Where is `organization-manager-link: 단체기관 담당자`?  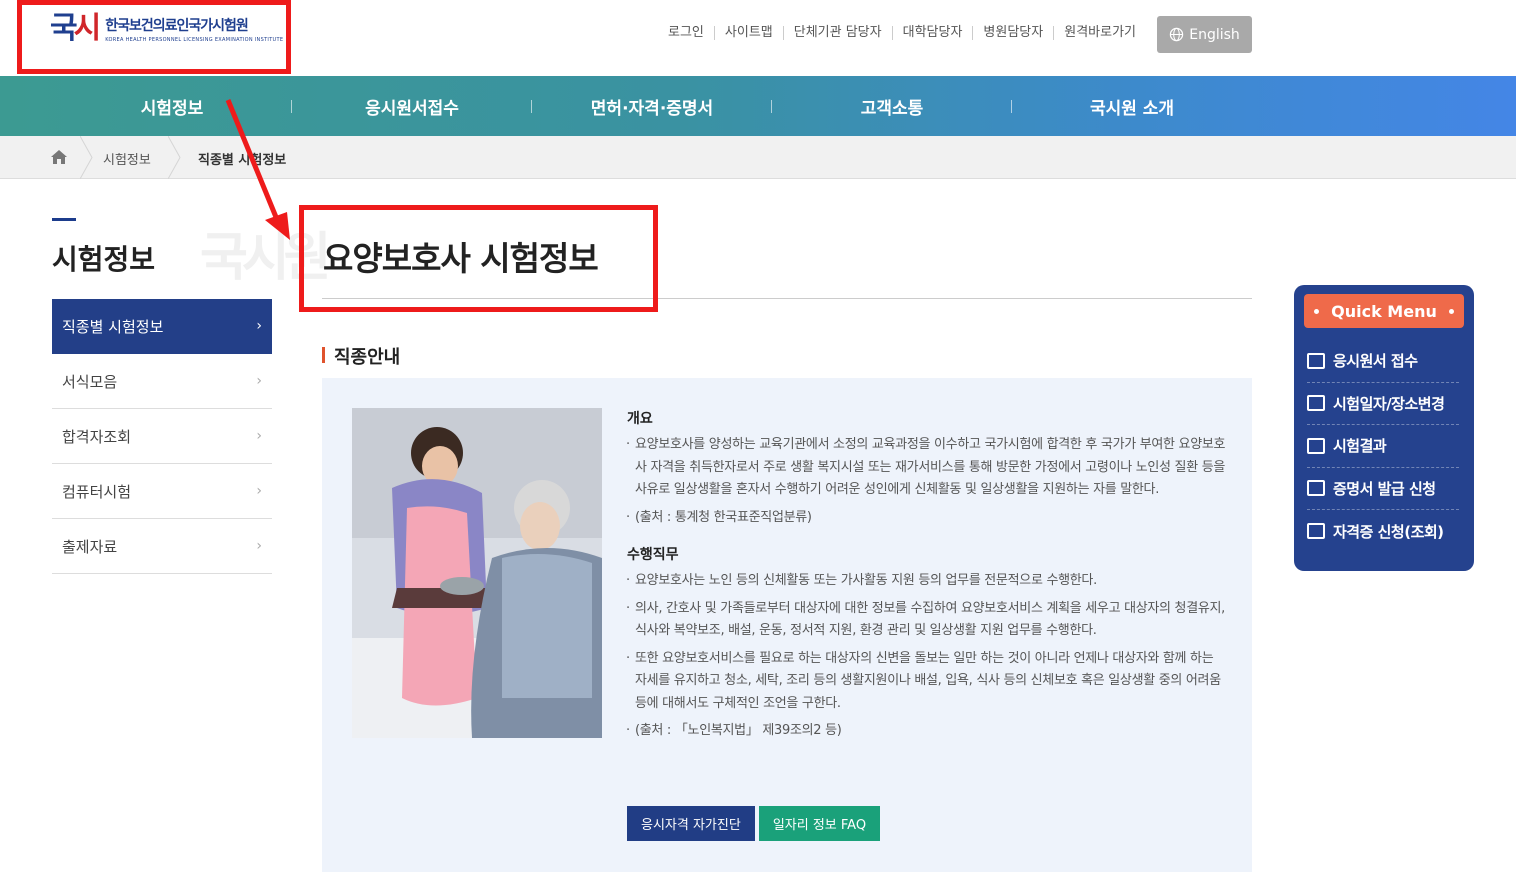 organization-manager-link: 단체기관 담당자 is located at coordinates (837, 33).